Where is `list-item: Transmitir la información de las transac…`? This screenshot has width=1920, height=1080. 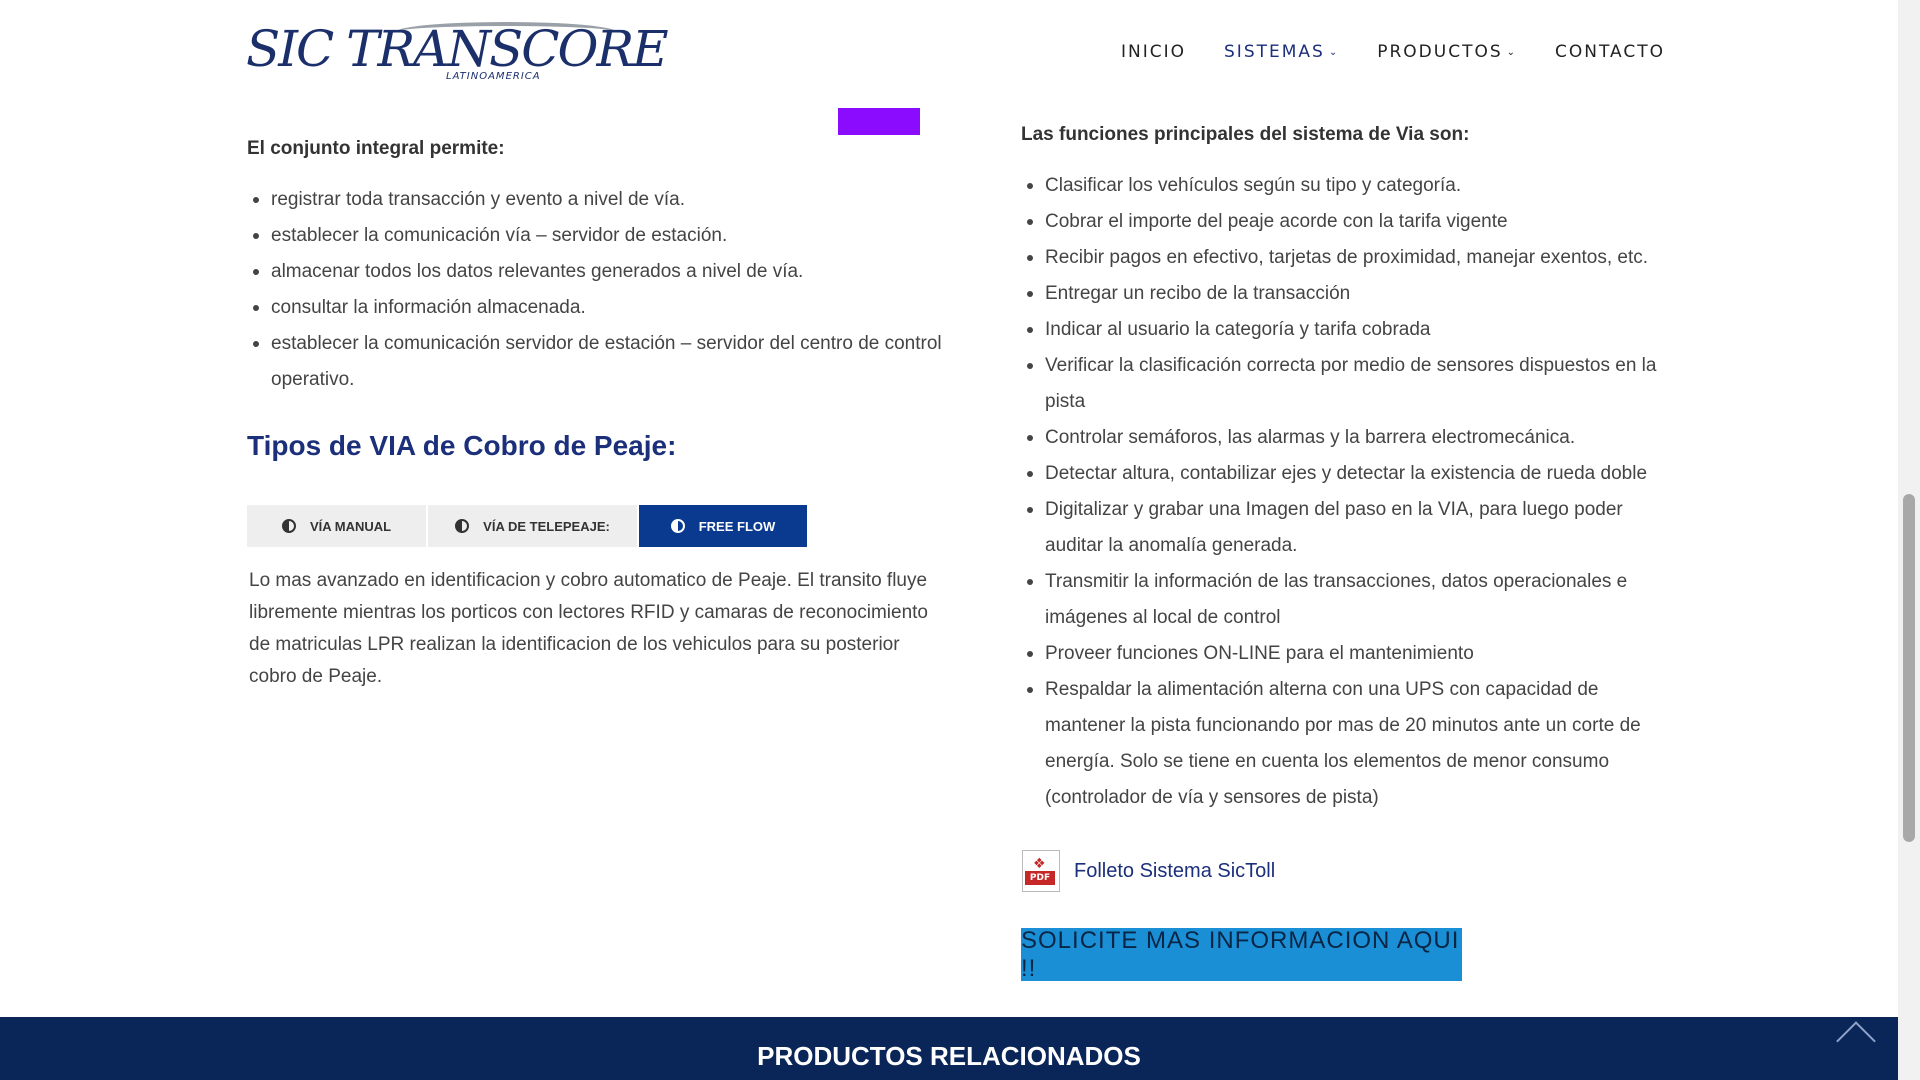 list-item: Transmitir la información de las transac… is located at coordinates (1341, 600).